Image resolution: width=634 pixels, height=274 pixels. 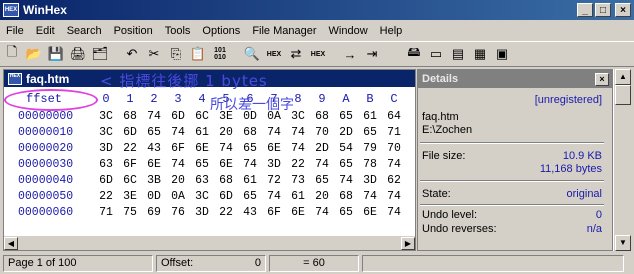 I want to click on hex-byte: 63, so click(x=106, y=164).